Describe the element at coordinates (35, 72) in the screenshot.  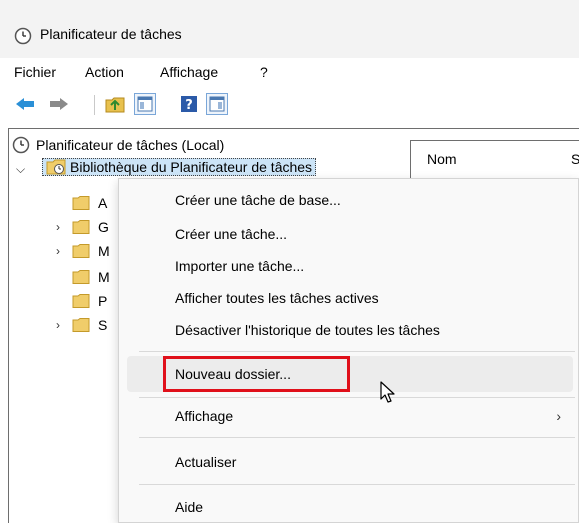
I see `menu-fichier: Fichier` at that location.